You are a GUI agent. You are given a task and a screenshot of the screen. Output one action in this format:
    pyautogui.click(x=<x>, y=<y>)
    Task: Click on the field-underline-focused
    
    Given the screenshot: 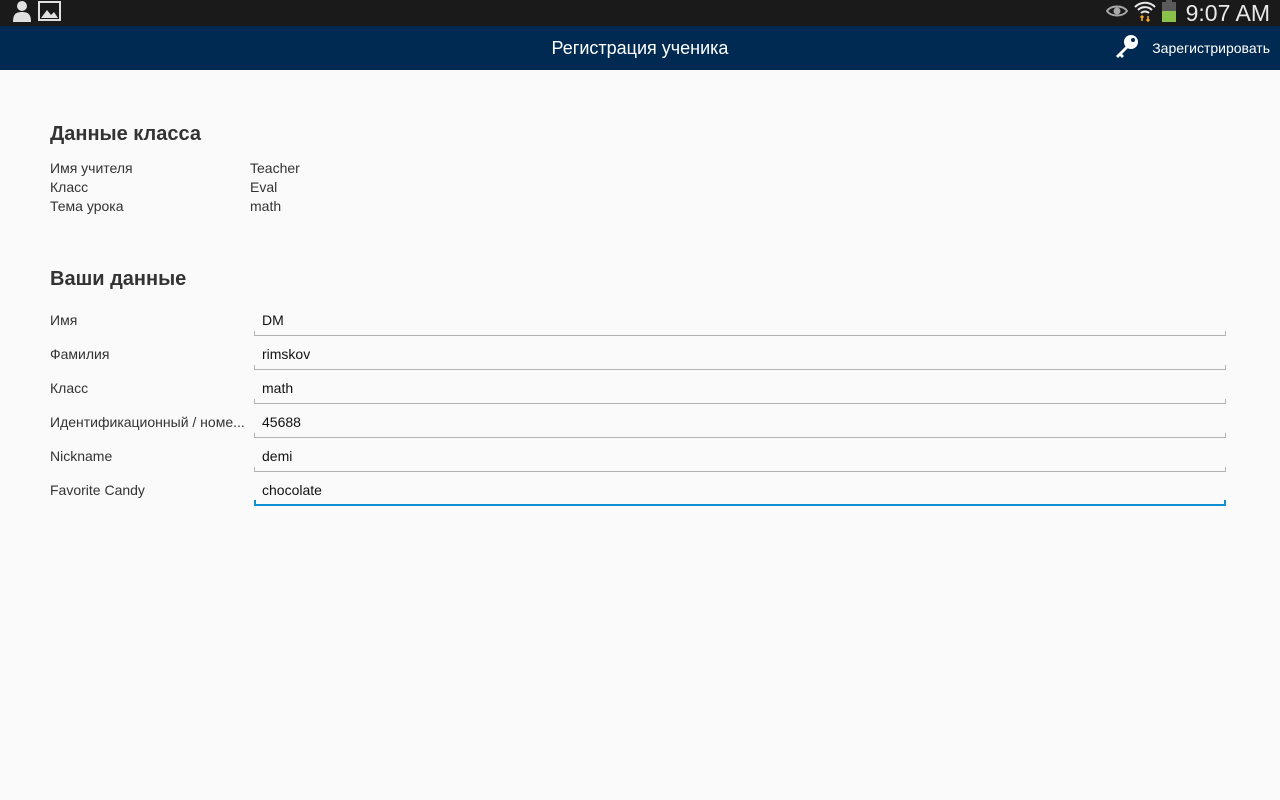 What is the action you would take?
    pyautogui.click(x=740, y=505)
    